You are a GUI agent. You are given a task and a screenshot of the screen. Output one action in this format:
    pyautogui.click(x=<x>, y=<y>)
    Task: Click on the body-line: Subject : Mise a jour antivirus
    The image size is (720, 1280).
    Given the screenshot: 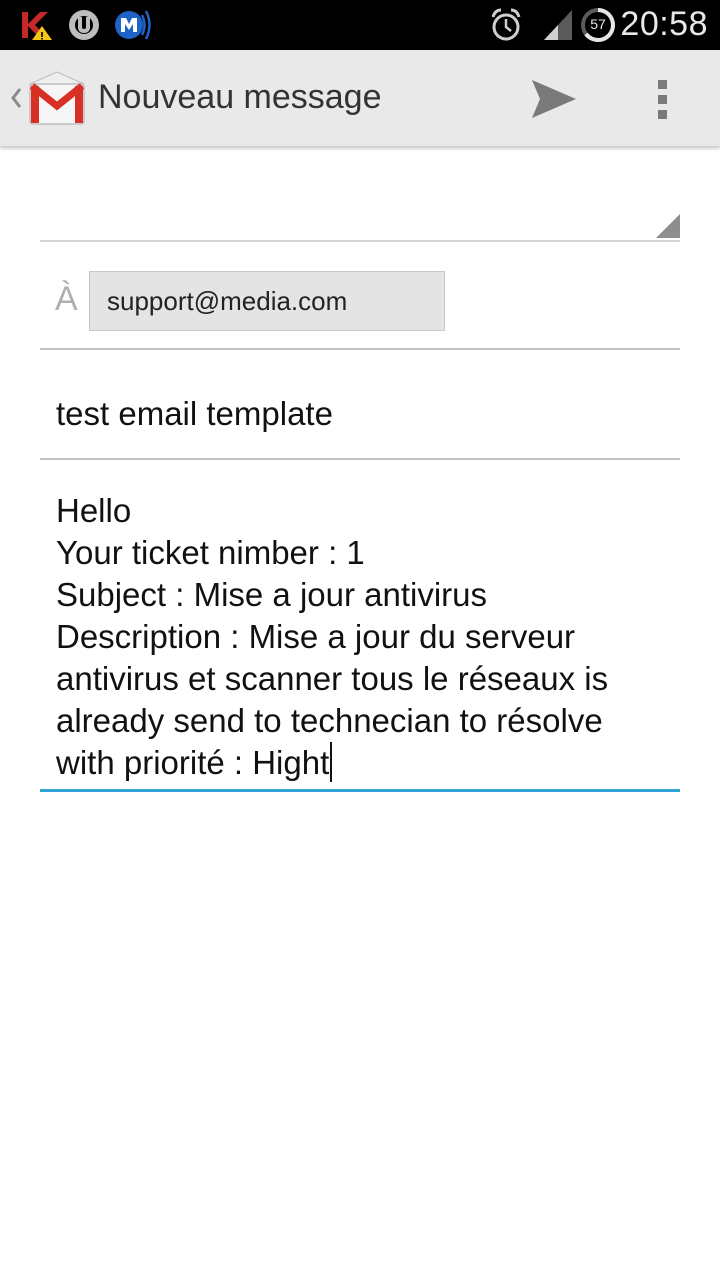 What is the action you would take?
    pyautogui.click(x=272, y=594)
    